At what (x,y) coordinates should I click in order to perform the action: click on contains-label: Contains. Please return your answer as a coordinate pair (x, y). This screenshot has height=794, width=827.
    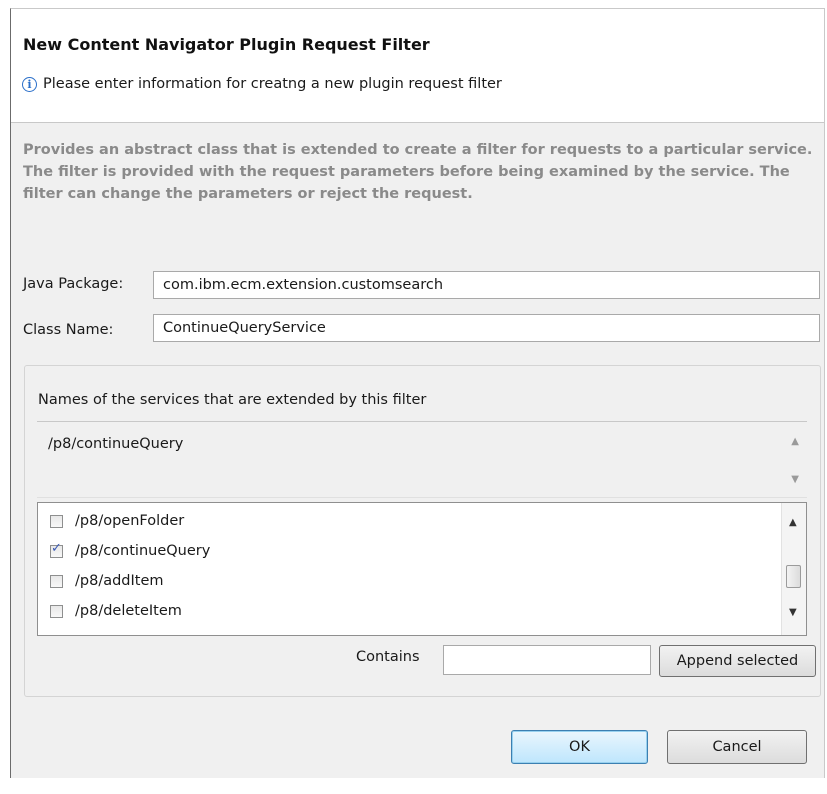
    Looking at the image, I should click on (388, 657).